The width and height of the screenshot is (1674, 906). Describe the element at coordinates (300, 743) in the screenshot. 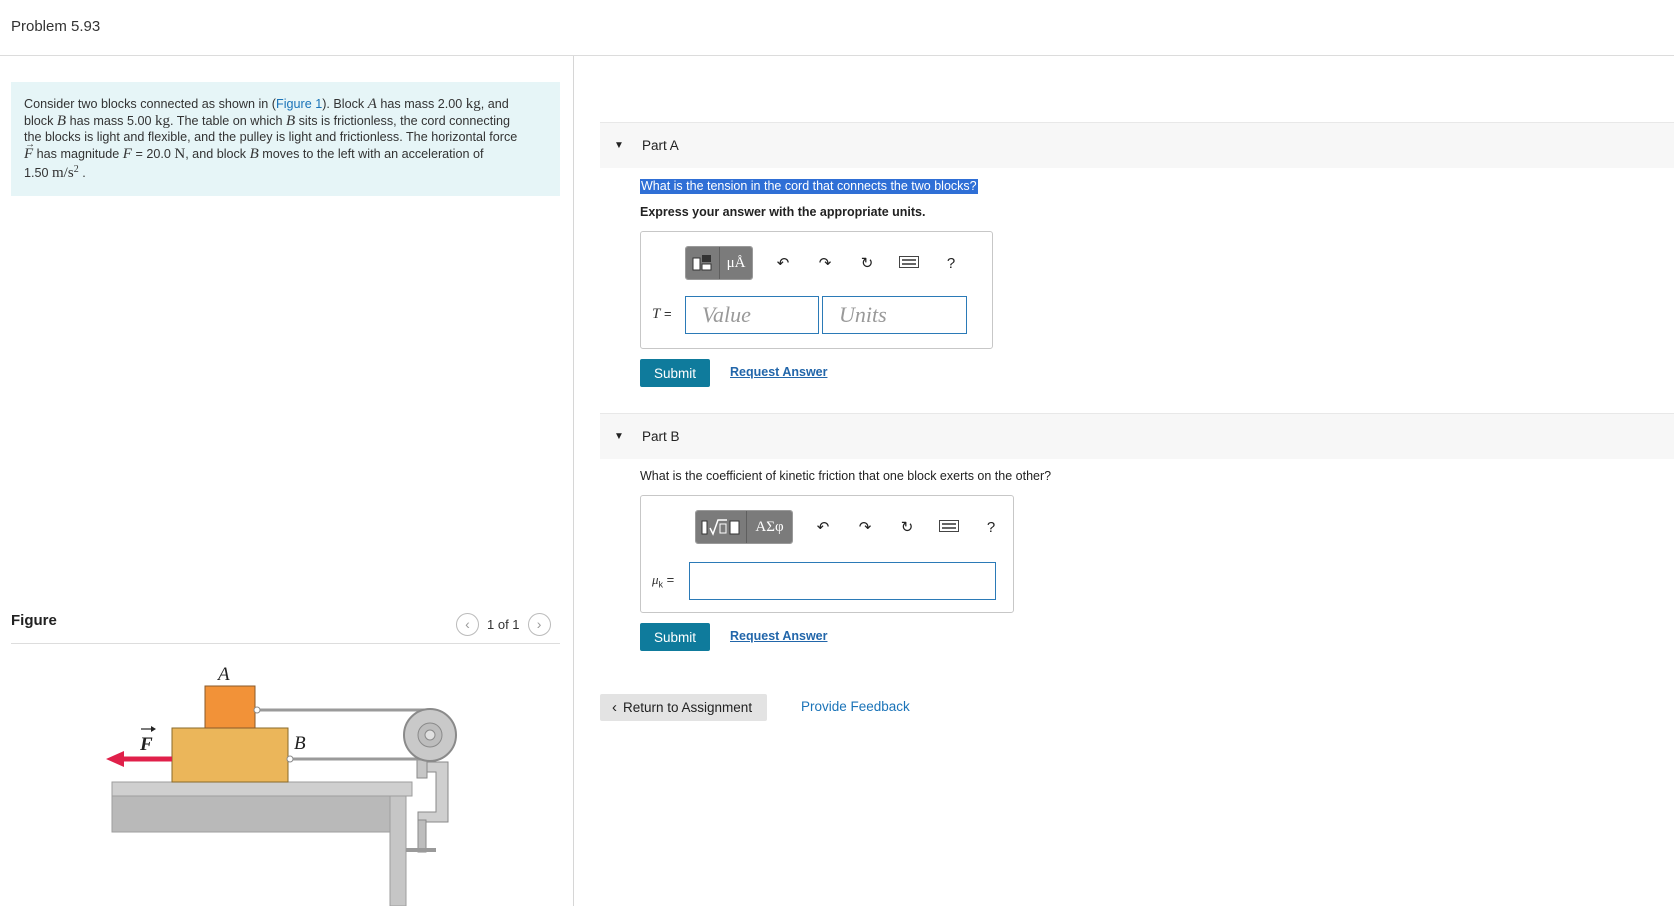

I see `label-b: B` at that location.